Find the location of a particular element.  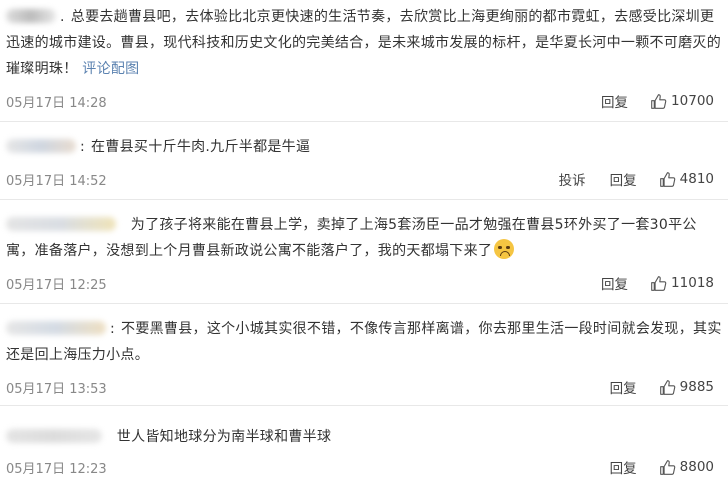

like-count: 8800 is located at coordinates (696, 467).